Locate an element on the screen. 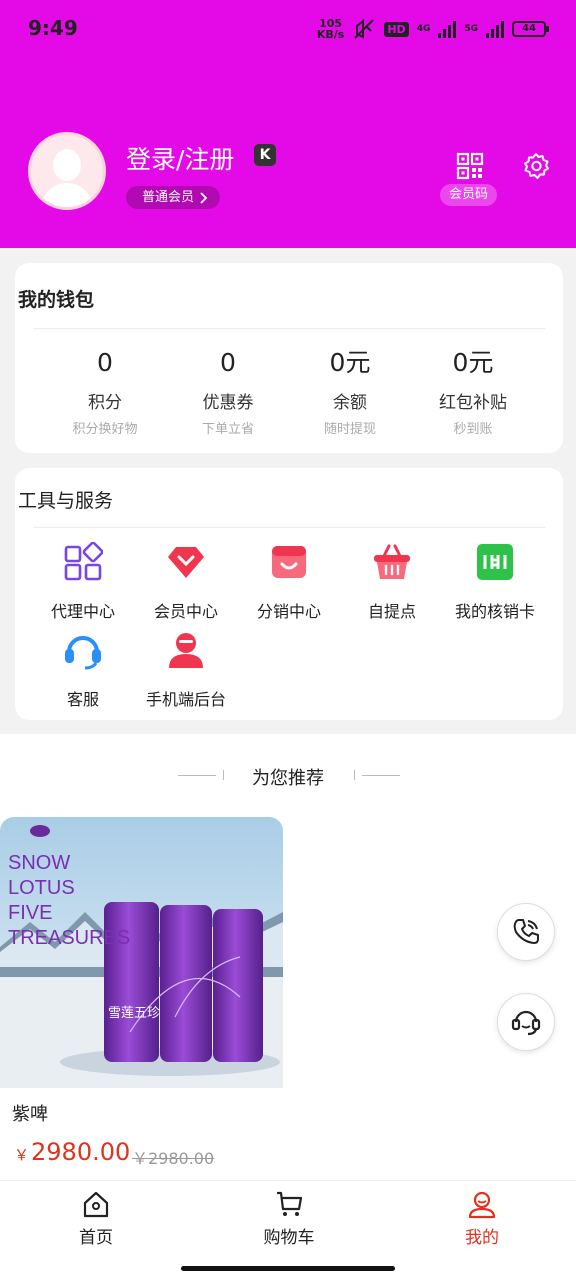 The height and width of the screenshot is (1280, 576). customer-service-icon is located at coordinates (526, 1023).